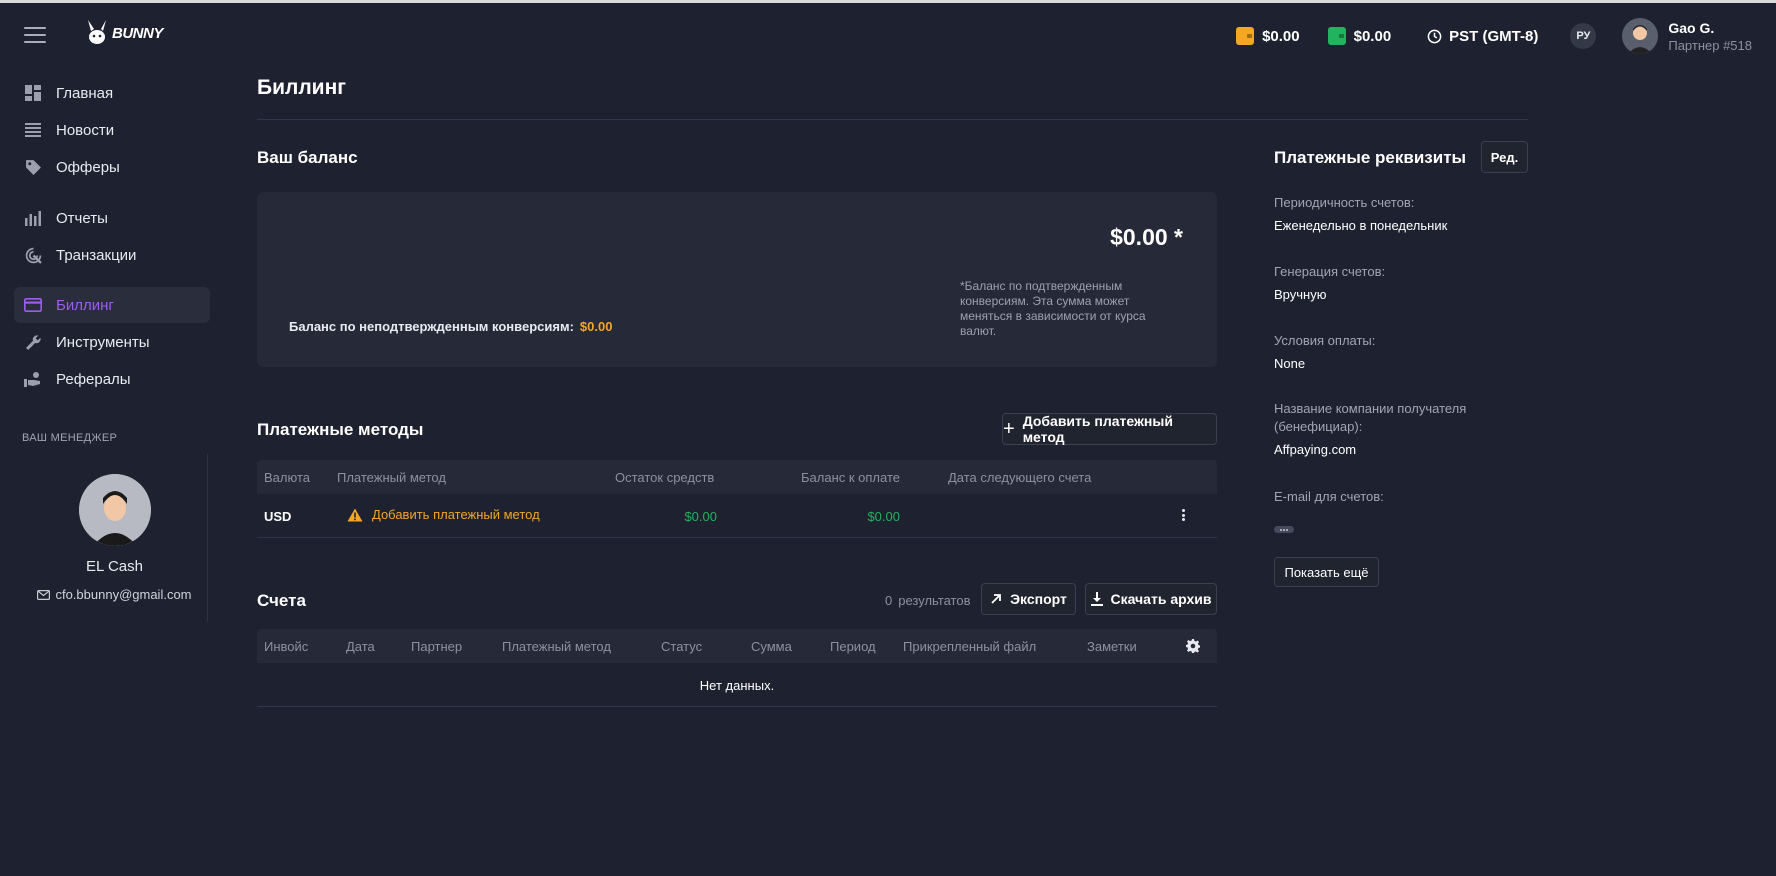 The width and height of the screenshot is (1776, 876). Describe the element at coordinates (700, 516) in the screenshot. I see `remaining-funds-cell: $0.00` at that location.